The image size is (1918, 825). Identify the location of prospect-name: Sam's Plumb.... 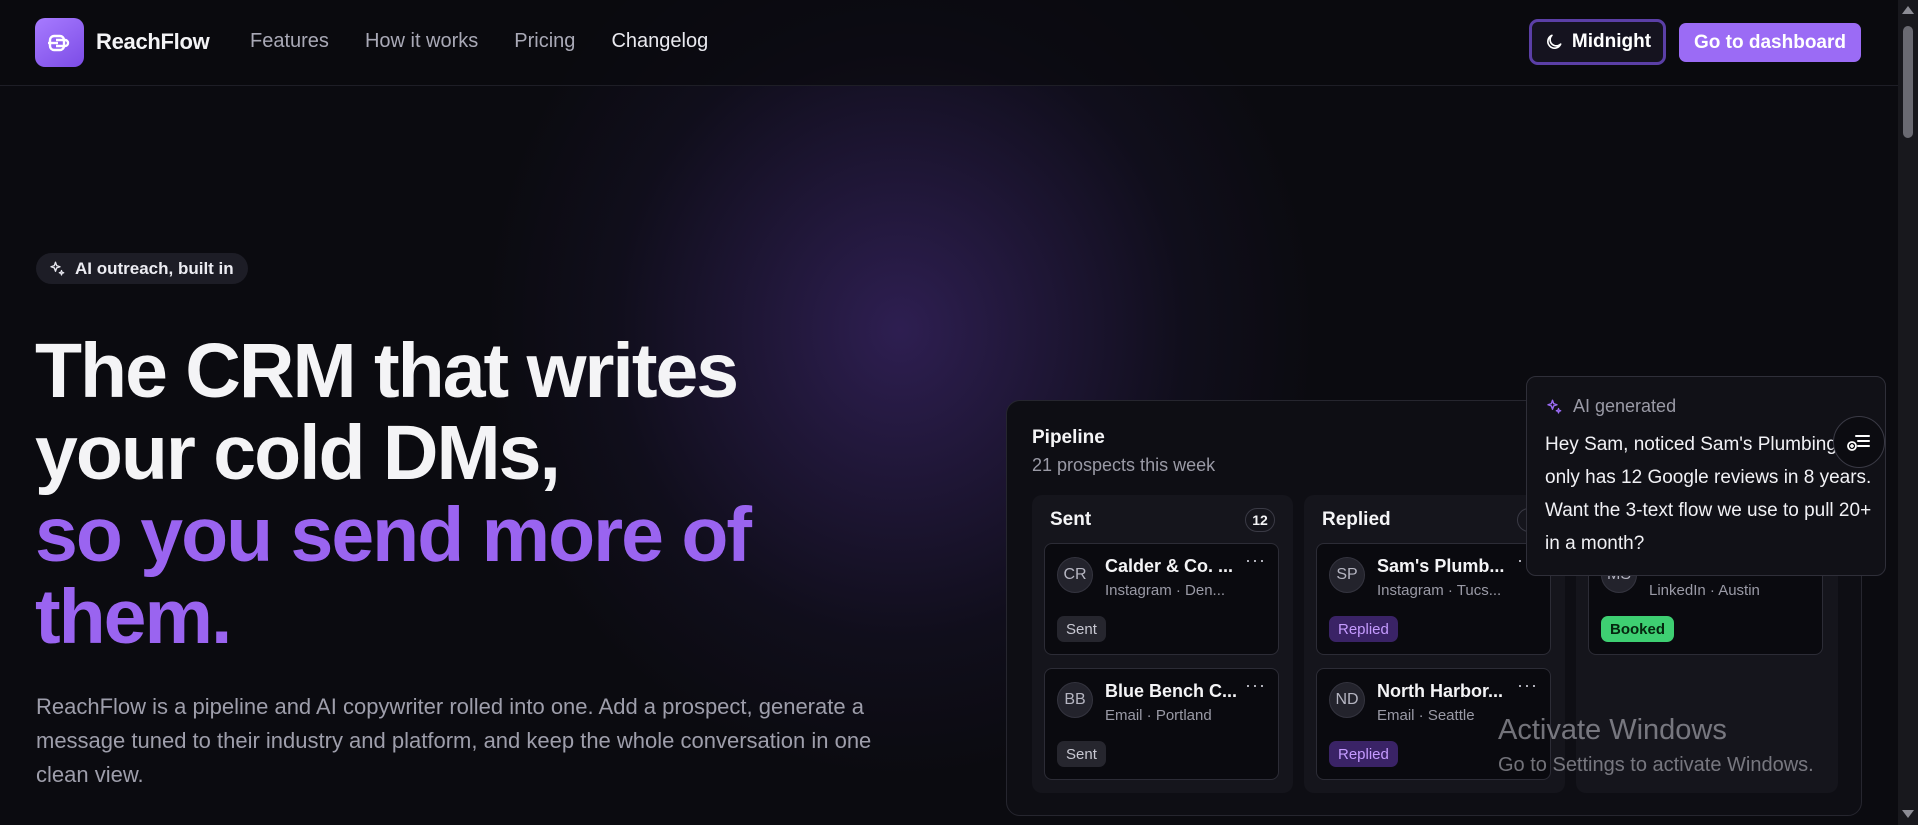
(1441, 566).